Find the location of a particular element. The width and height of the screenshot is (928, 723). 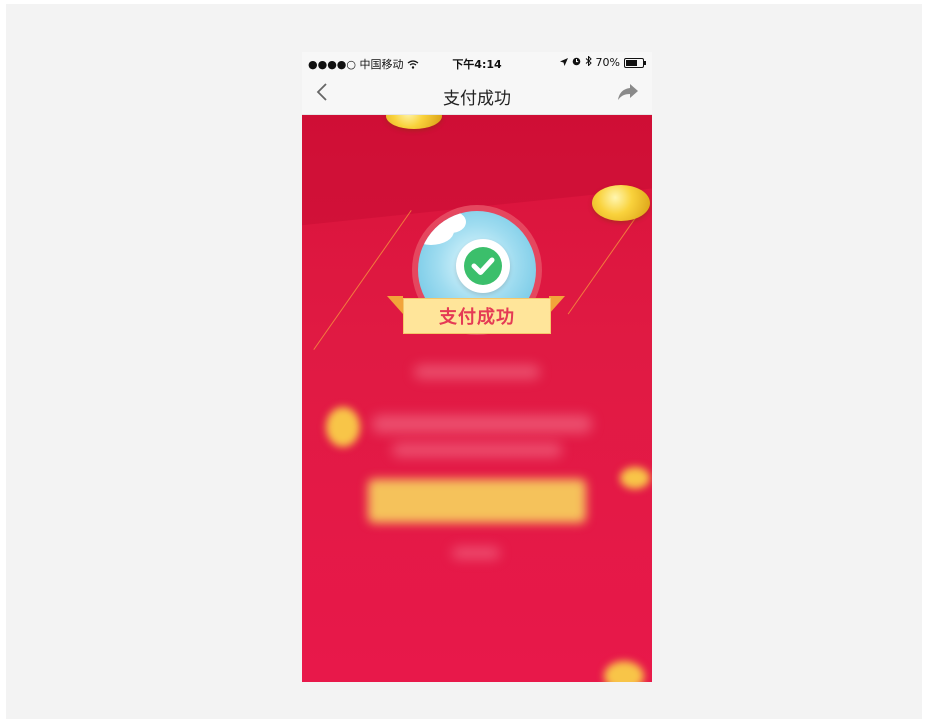

navigation-bar: 支付成功 is located at coordinates (477, 94).